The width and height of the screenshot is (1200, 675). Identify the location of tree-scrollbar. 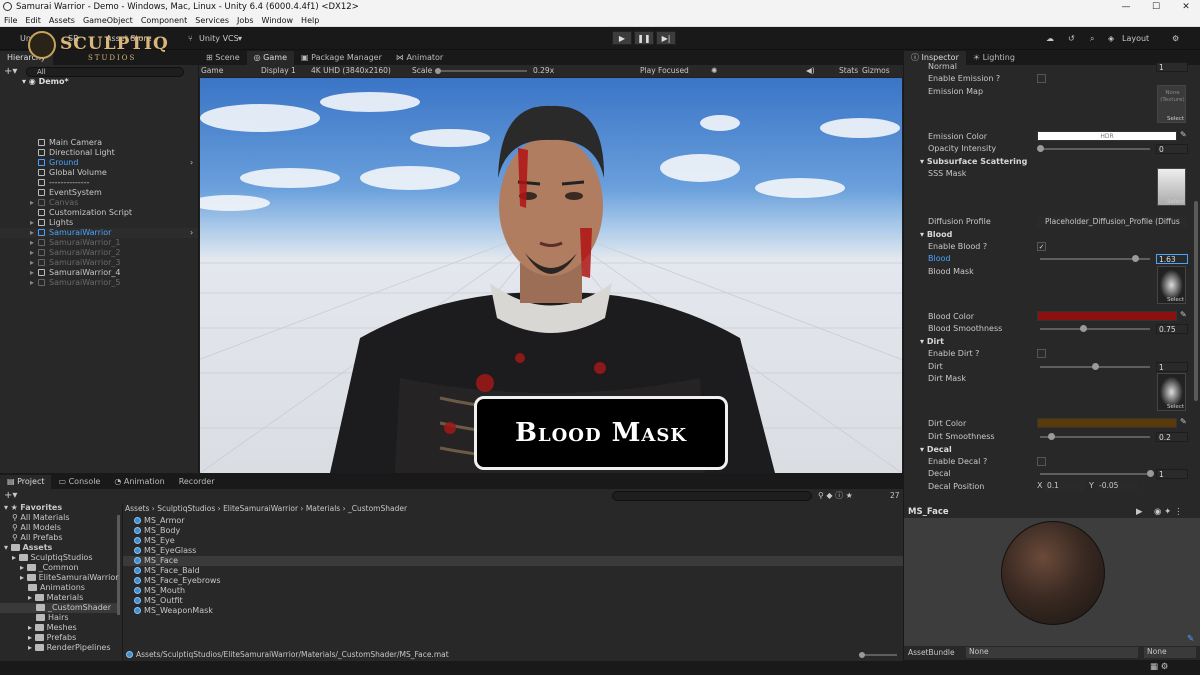
(118, 565).